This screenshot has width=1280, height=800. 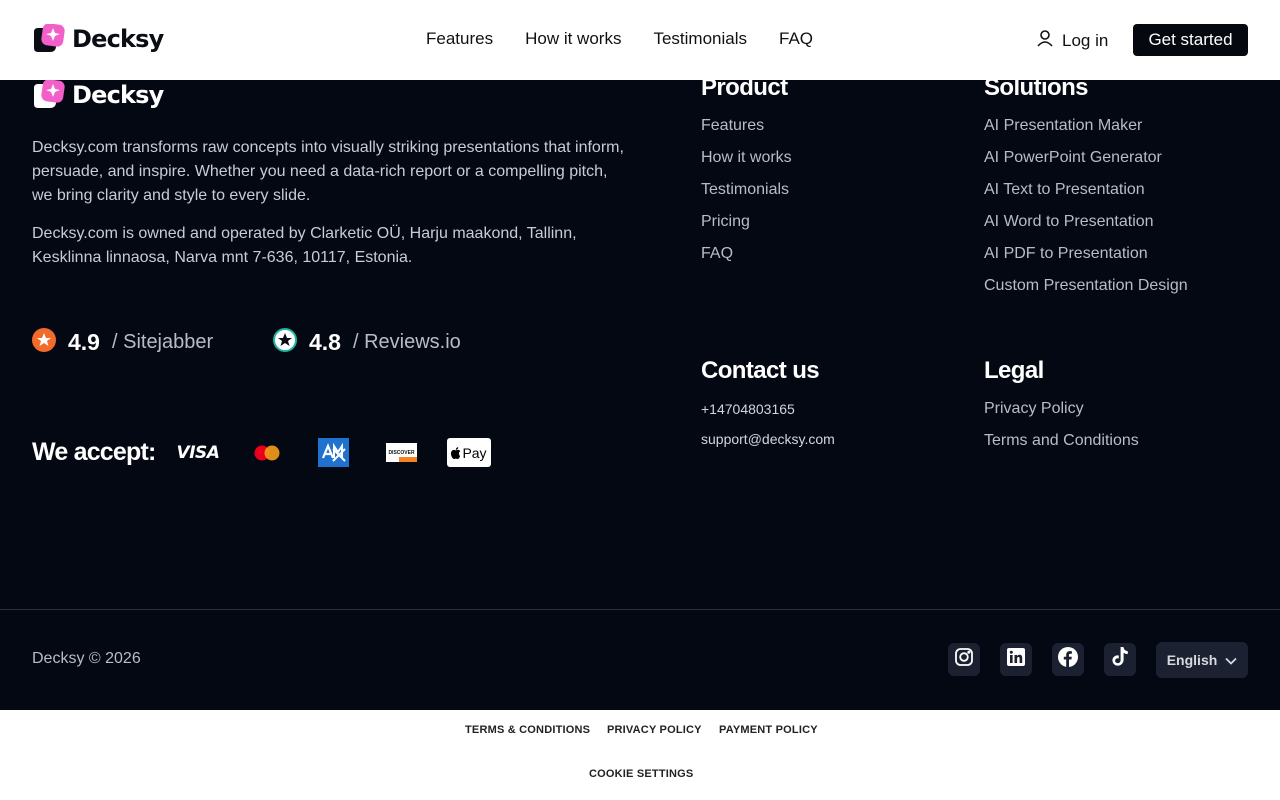 What do you see at coordinates (1086, 164) in the screenshot?
I see `footer-link-ai-powerpoint-generator: AI PowerPoint Generator` at bounding box center [1086, 164].